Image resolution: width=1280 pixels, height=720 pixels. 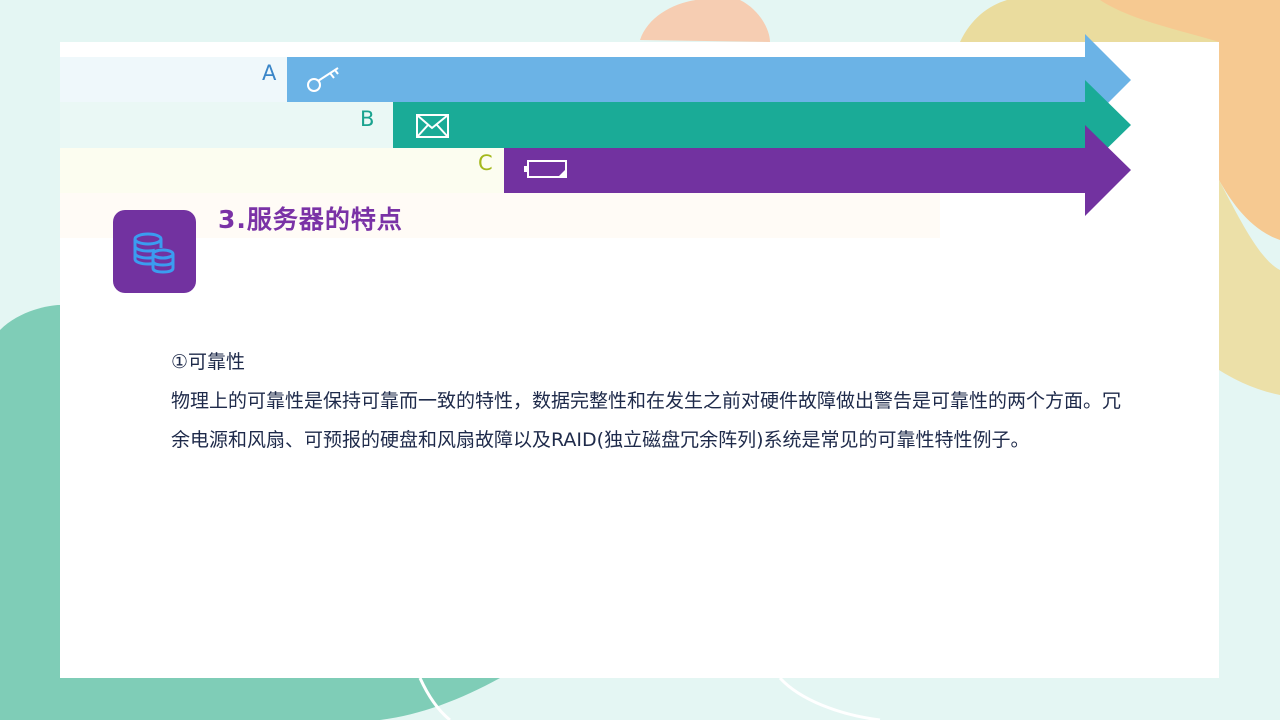 What do you see at coordinates (208, 362) in the screenshot?
I see `section-heading: ①可靠性` at bounding box center [208, 362].